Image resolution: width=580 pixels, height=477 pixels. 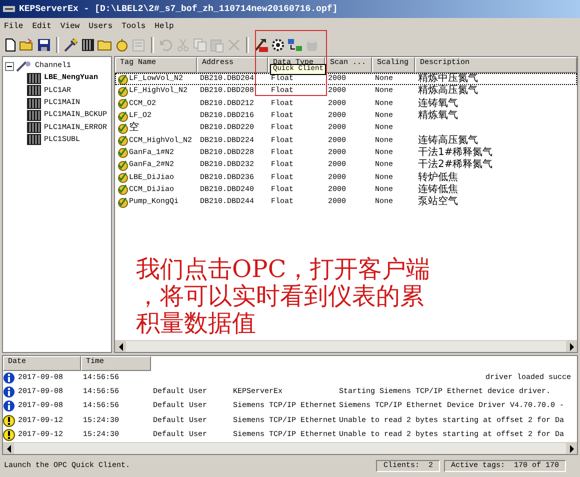 What do you see at coordinates (438, 116) in the screenshot?
I see `table-cell-text: 精炼氧气` at bounding box center [438, 116].